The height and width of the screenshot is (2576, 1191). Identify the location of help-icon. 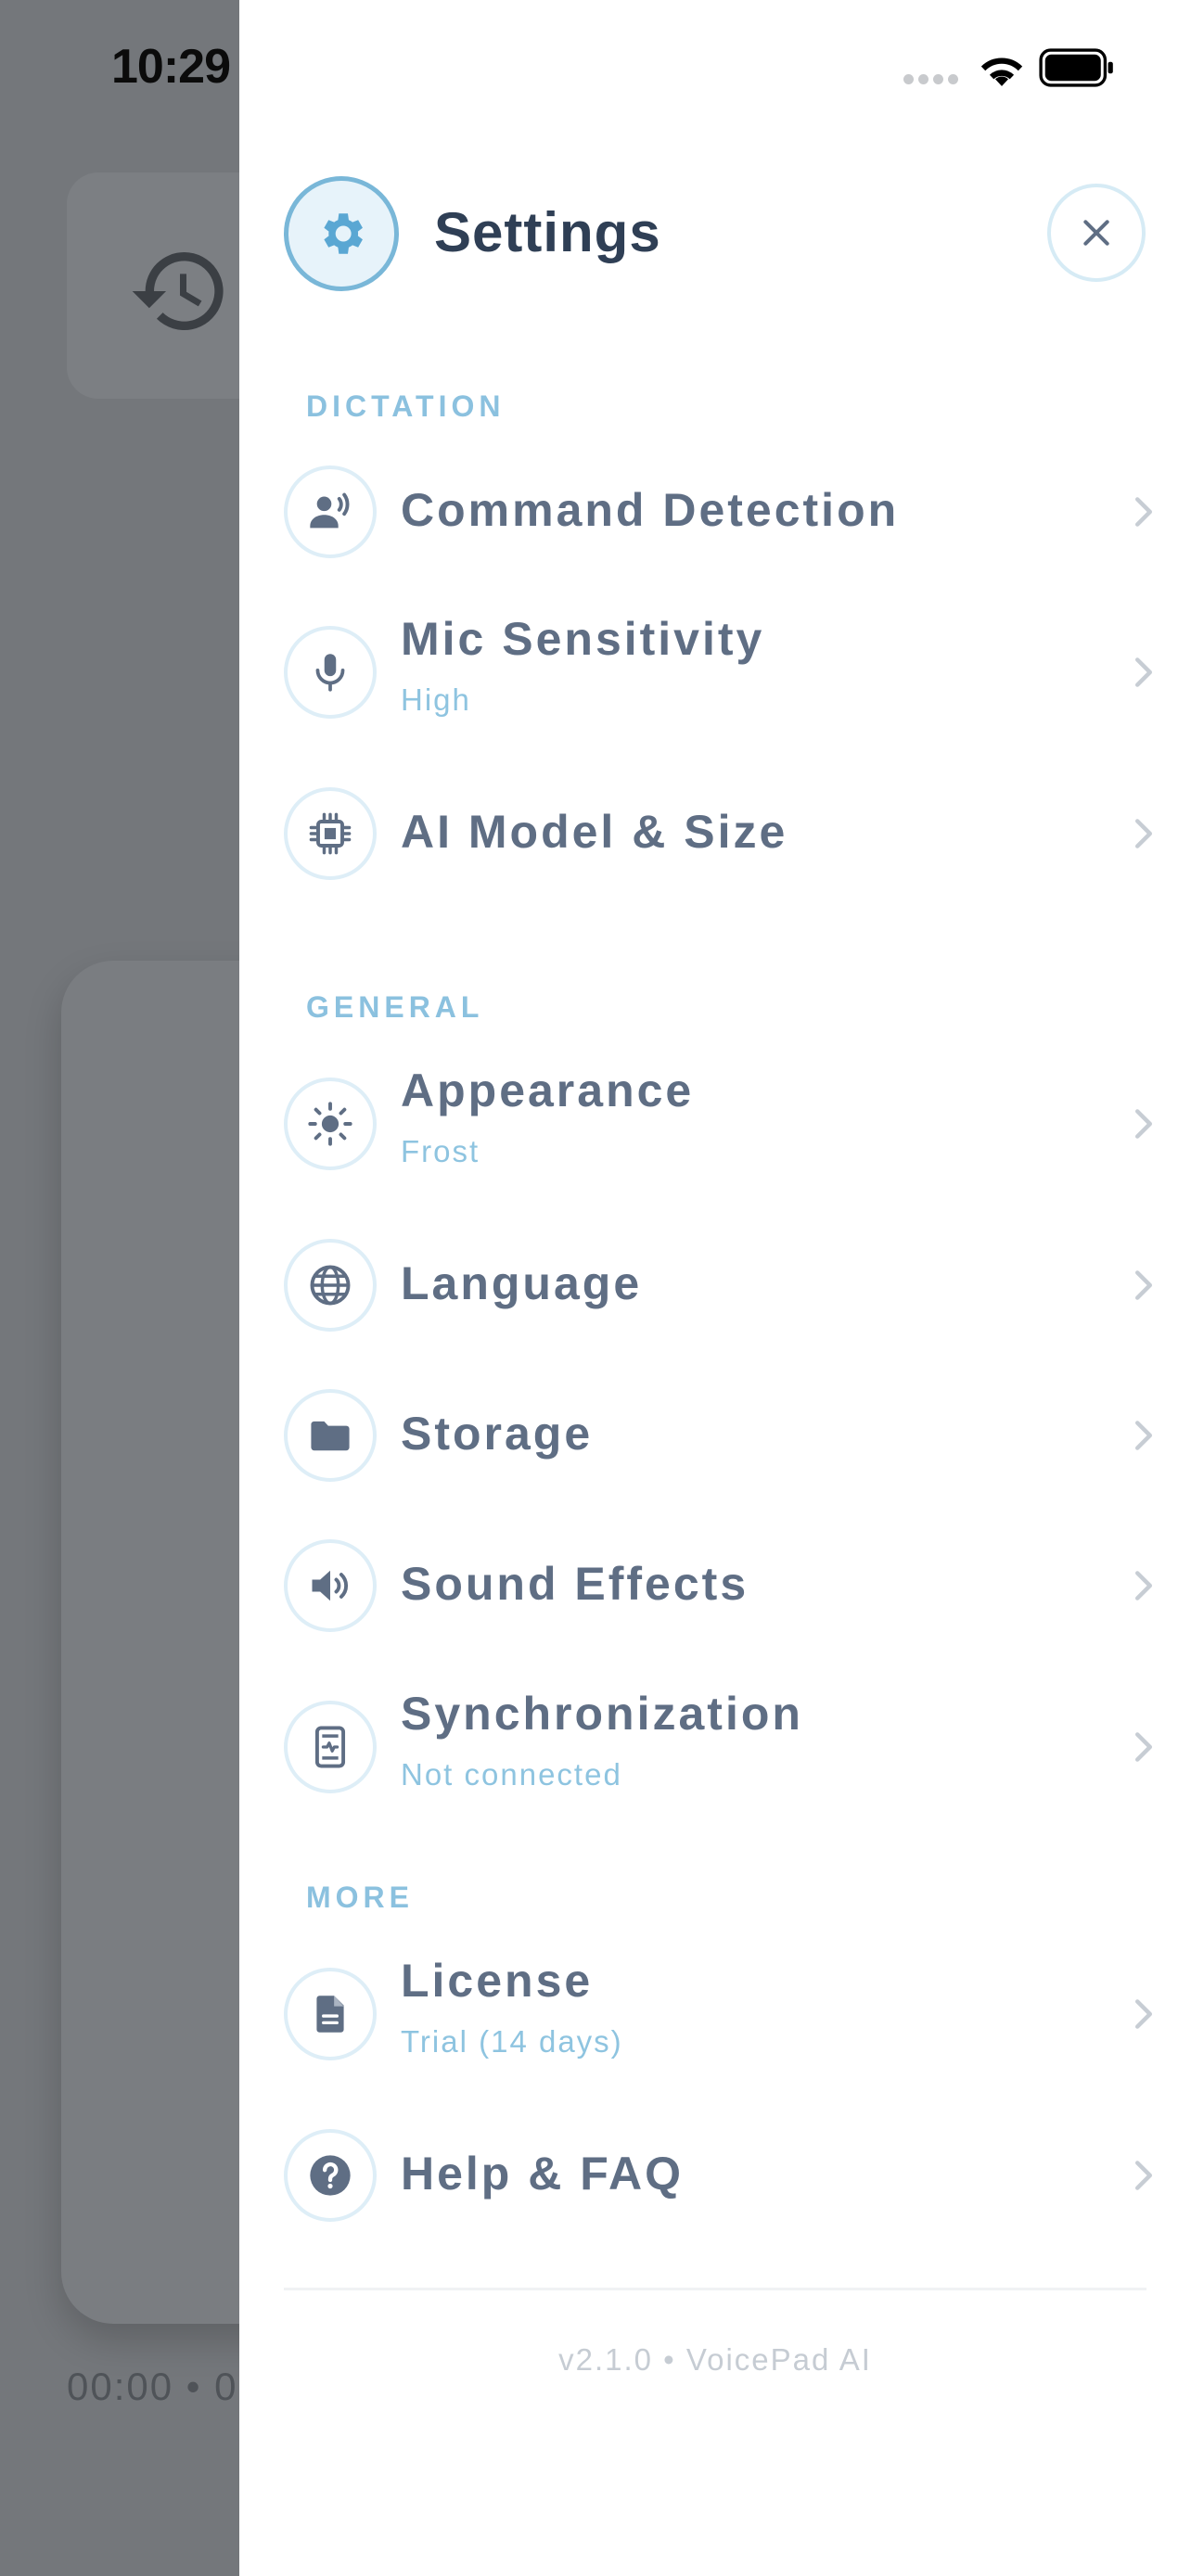
(330, 2176).